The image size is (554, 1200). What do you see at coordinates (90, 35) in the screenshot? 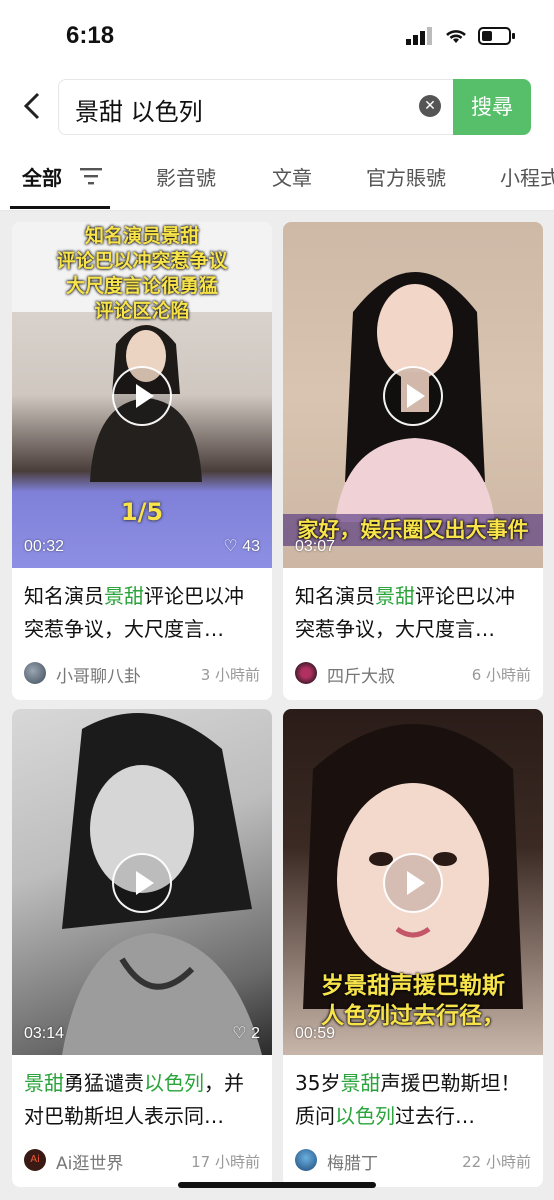
I see `status-time: 6:18` at bounding box center [90, 35].